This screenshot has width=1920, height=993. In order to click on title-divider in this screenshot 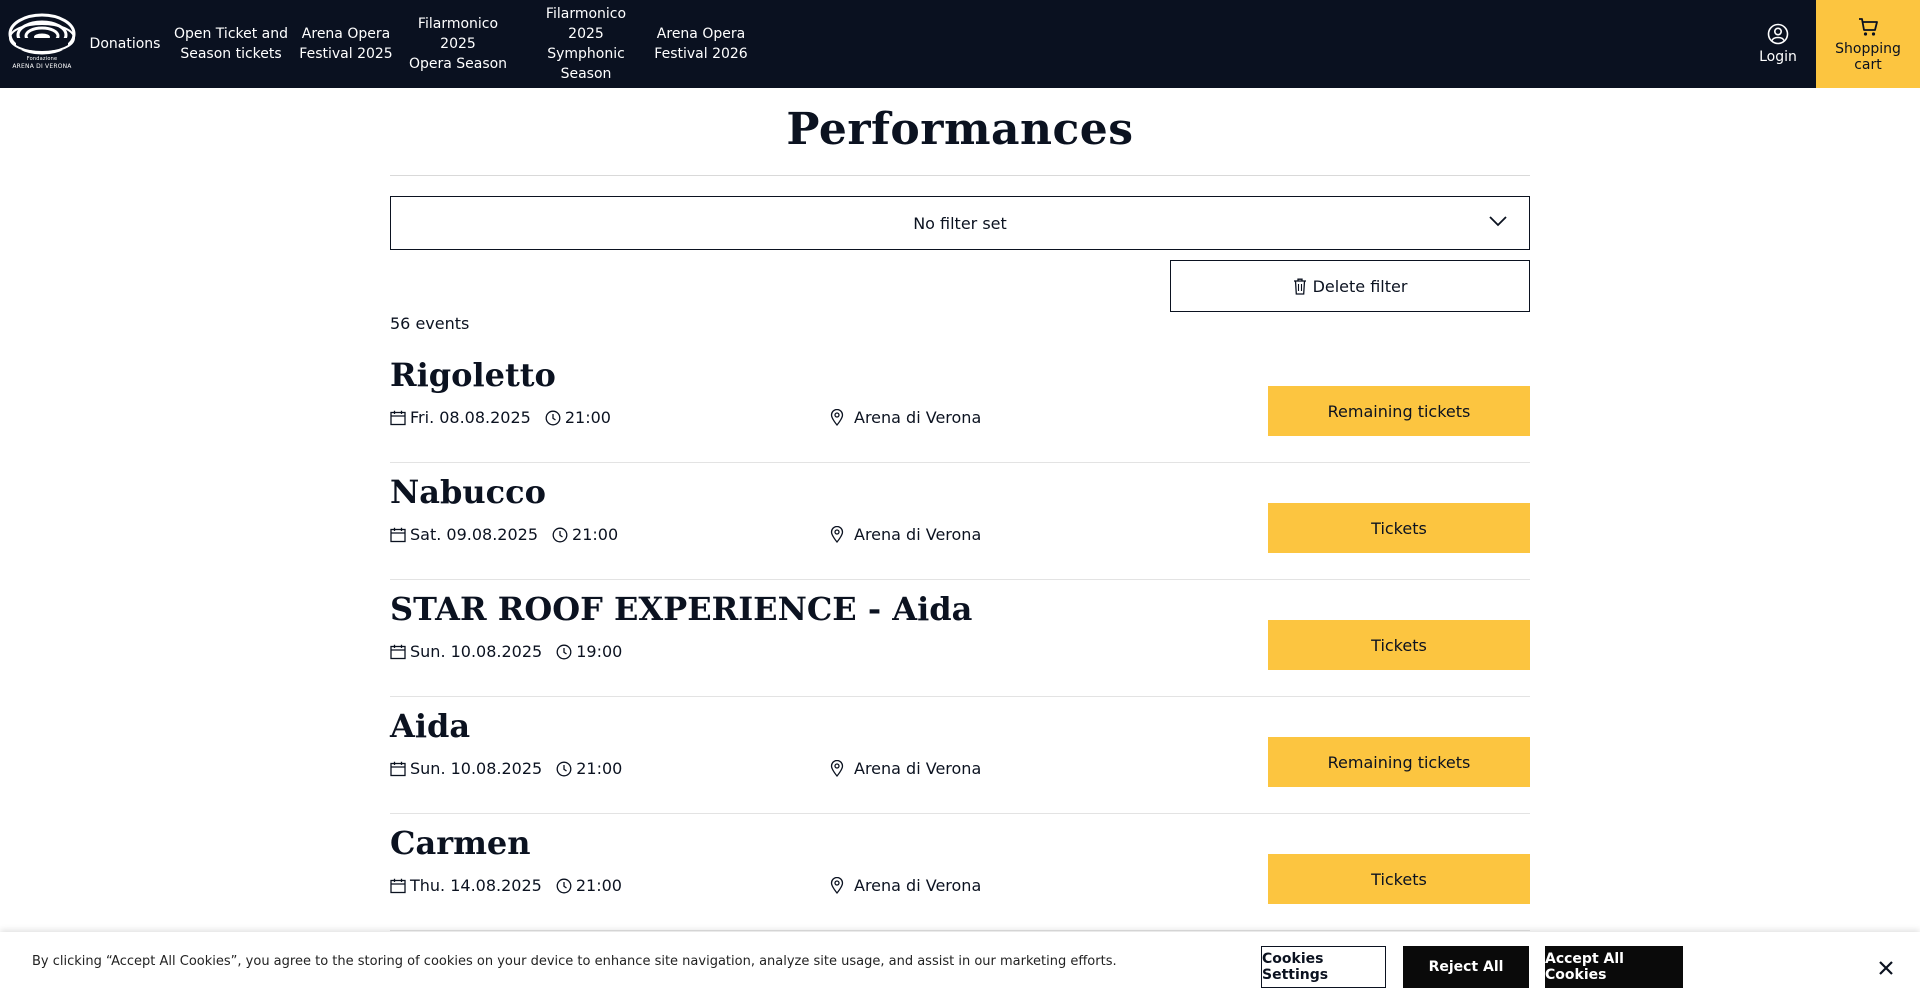, I will do `click(960, 175)`.